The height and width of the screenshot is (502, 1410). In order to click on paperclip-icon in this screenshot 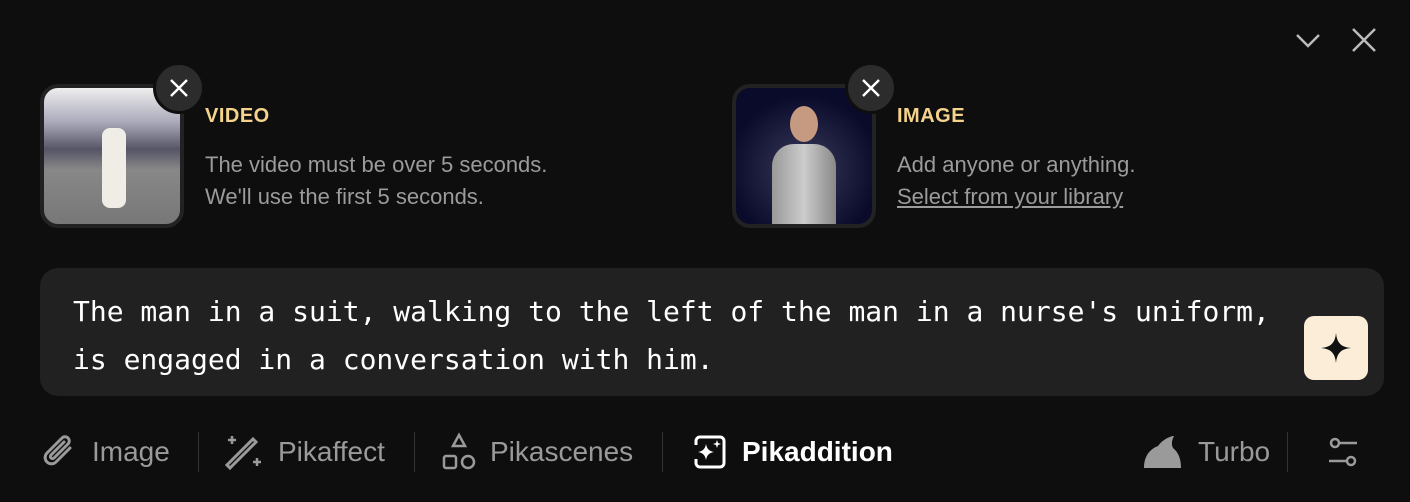, I will do `click(57, 450)`.